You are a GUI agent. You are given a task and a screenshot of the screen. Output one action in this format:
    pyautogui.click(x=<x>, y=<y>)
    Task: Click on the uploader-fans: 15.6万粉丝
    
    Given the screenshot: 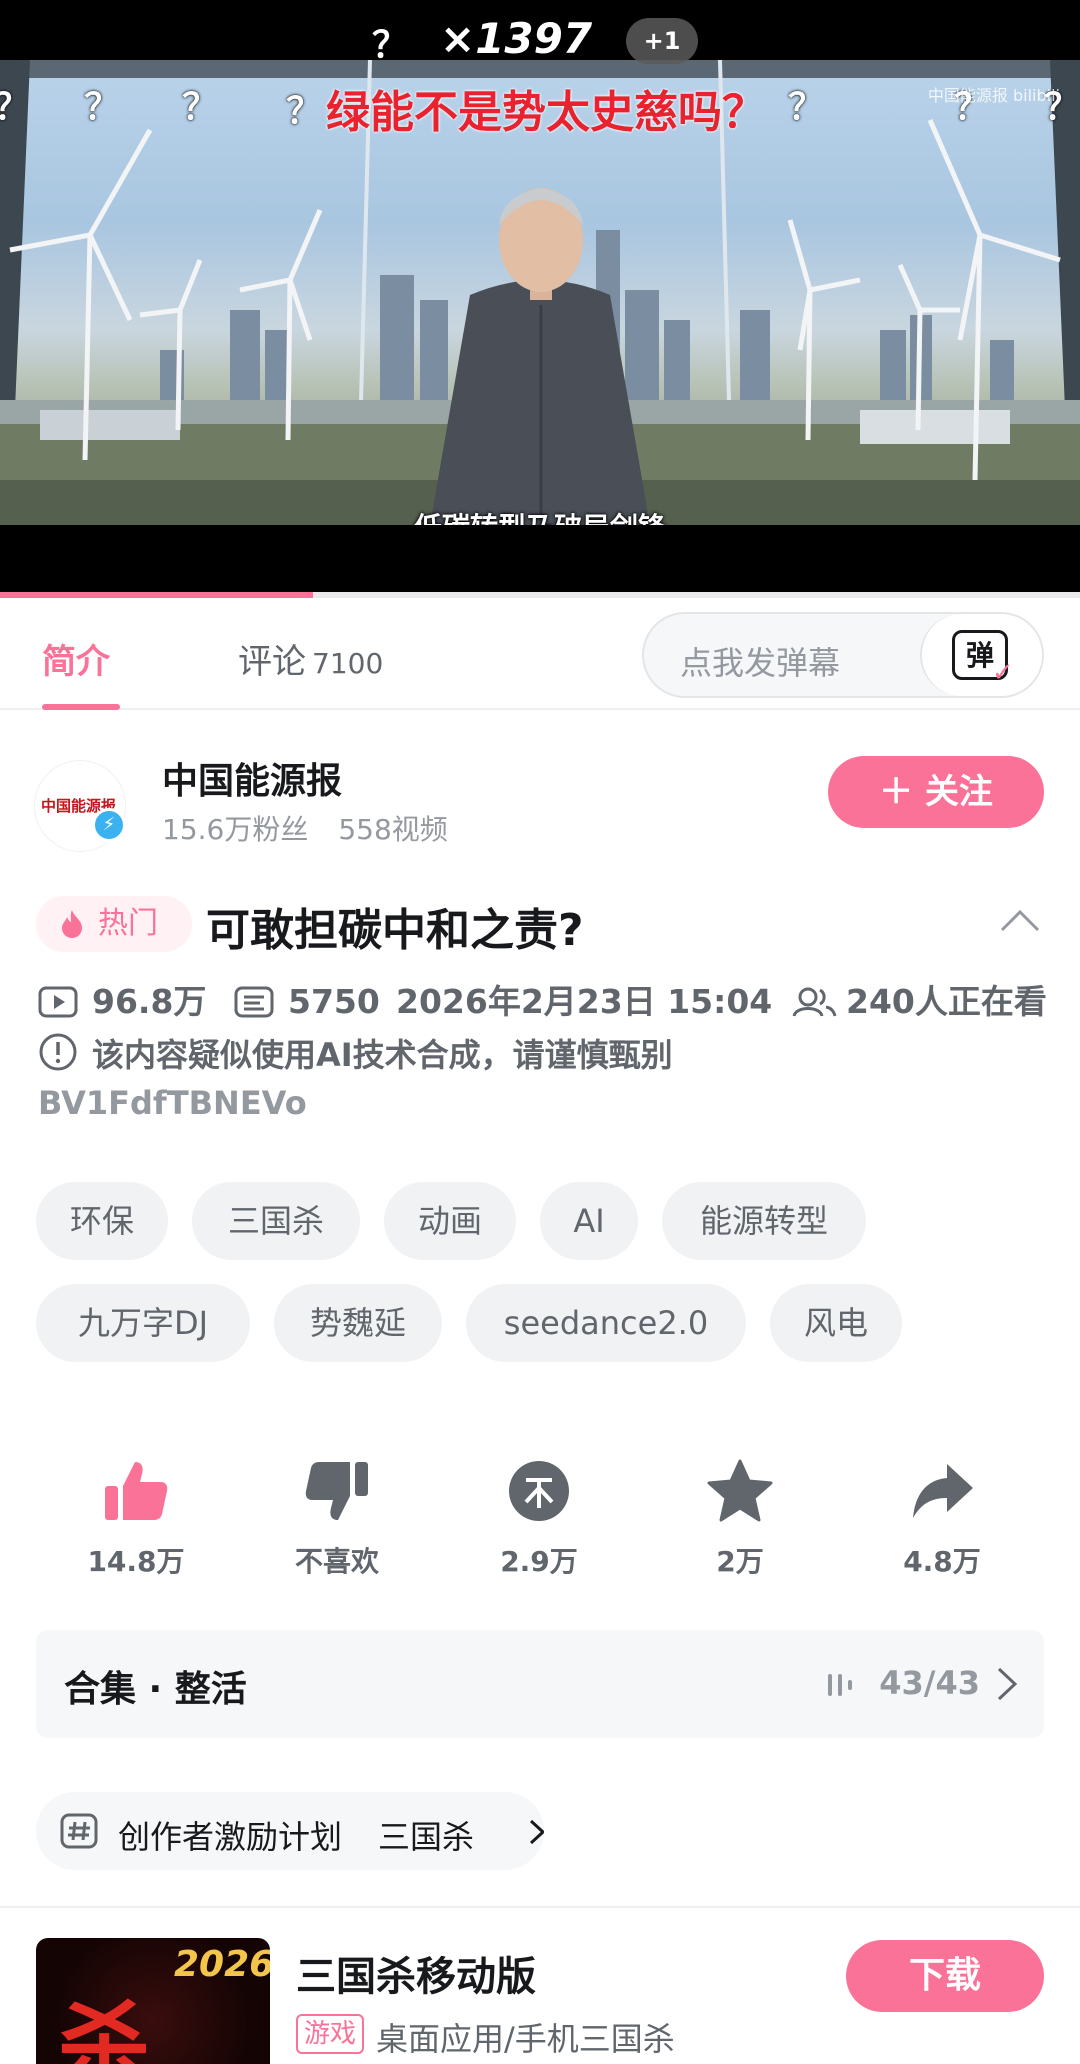 What is the action you would take?
    pyautogui.click(x=235, y=829)
    